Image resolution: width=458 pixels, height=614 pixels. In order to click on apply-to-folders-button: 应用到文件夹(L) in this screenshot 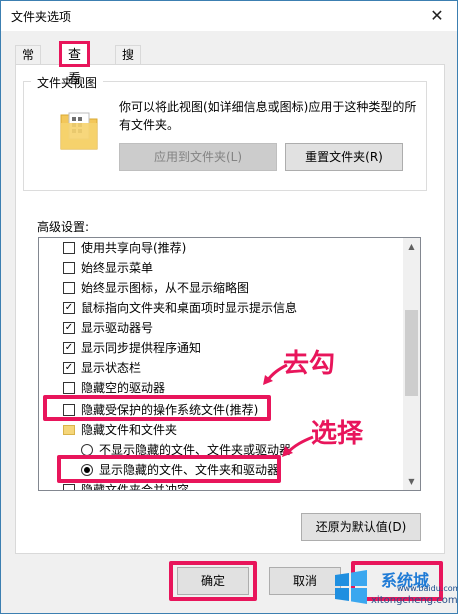, I will do `click(198, 157)`.